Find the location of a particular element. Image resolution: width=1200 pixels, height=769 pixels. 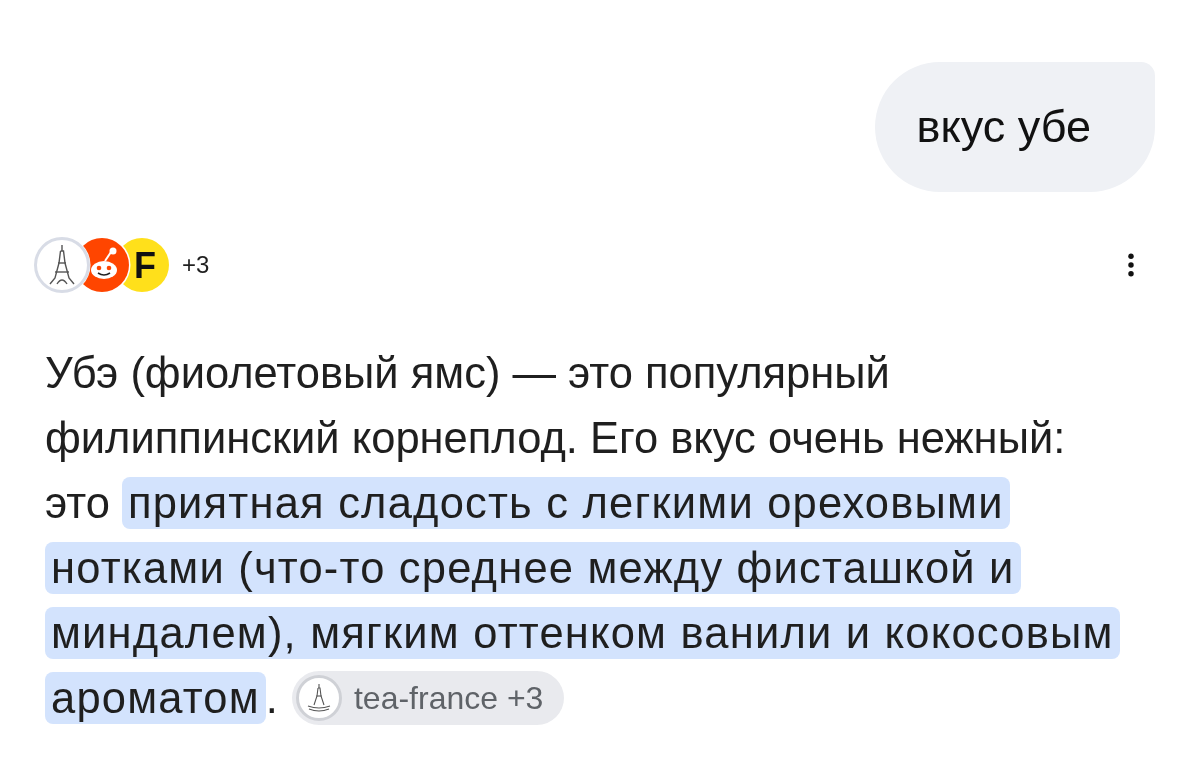

tower-icon is located at coordinates (318, 698).